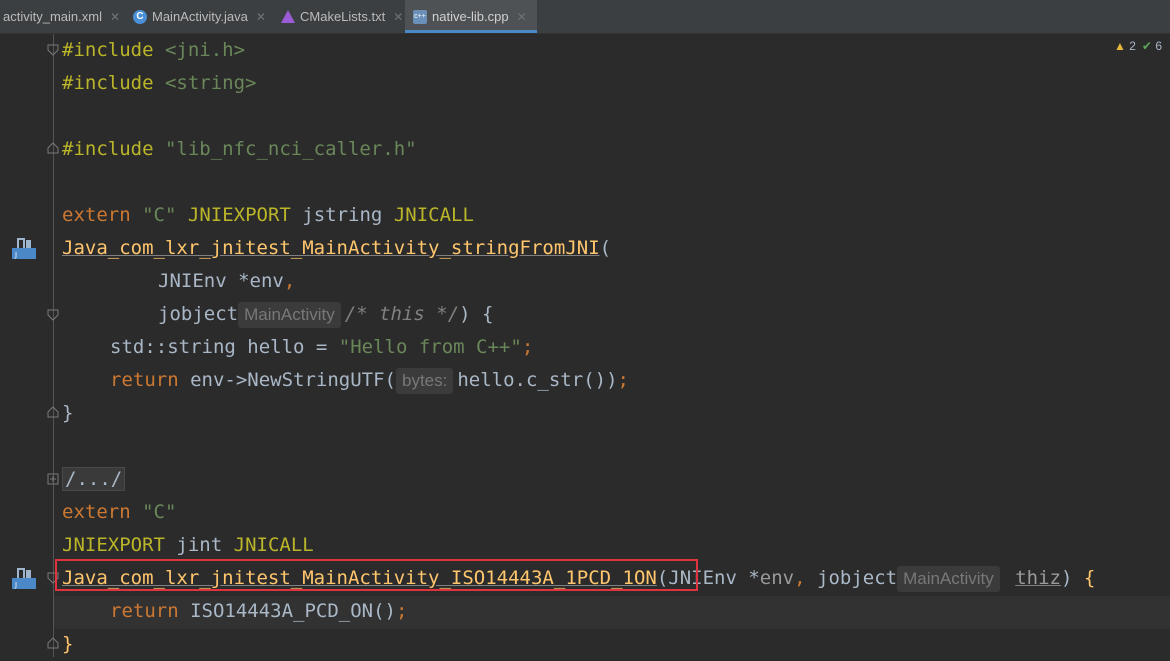  I want to click on gutter-divider, so click(53, 345).